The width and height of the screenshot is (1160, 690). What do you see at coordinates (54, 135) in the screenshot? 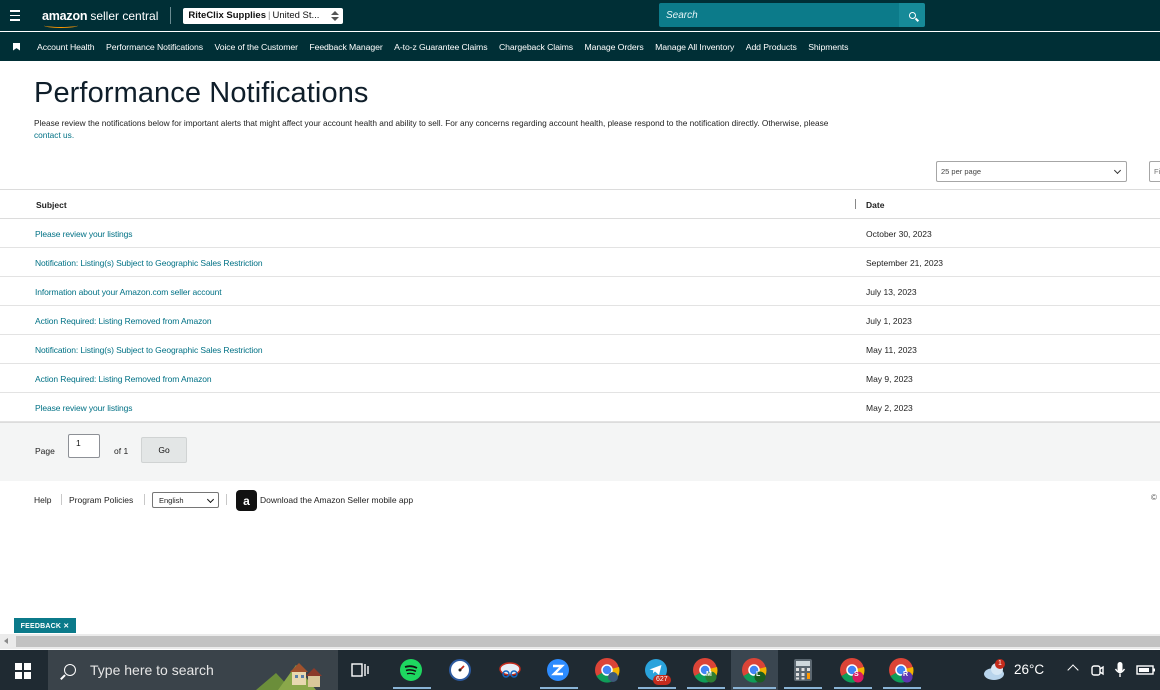
I see `contact-us-link: contact us.` at bounding box center [54, 135].